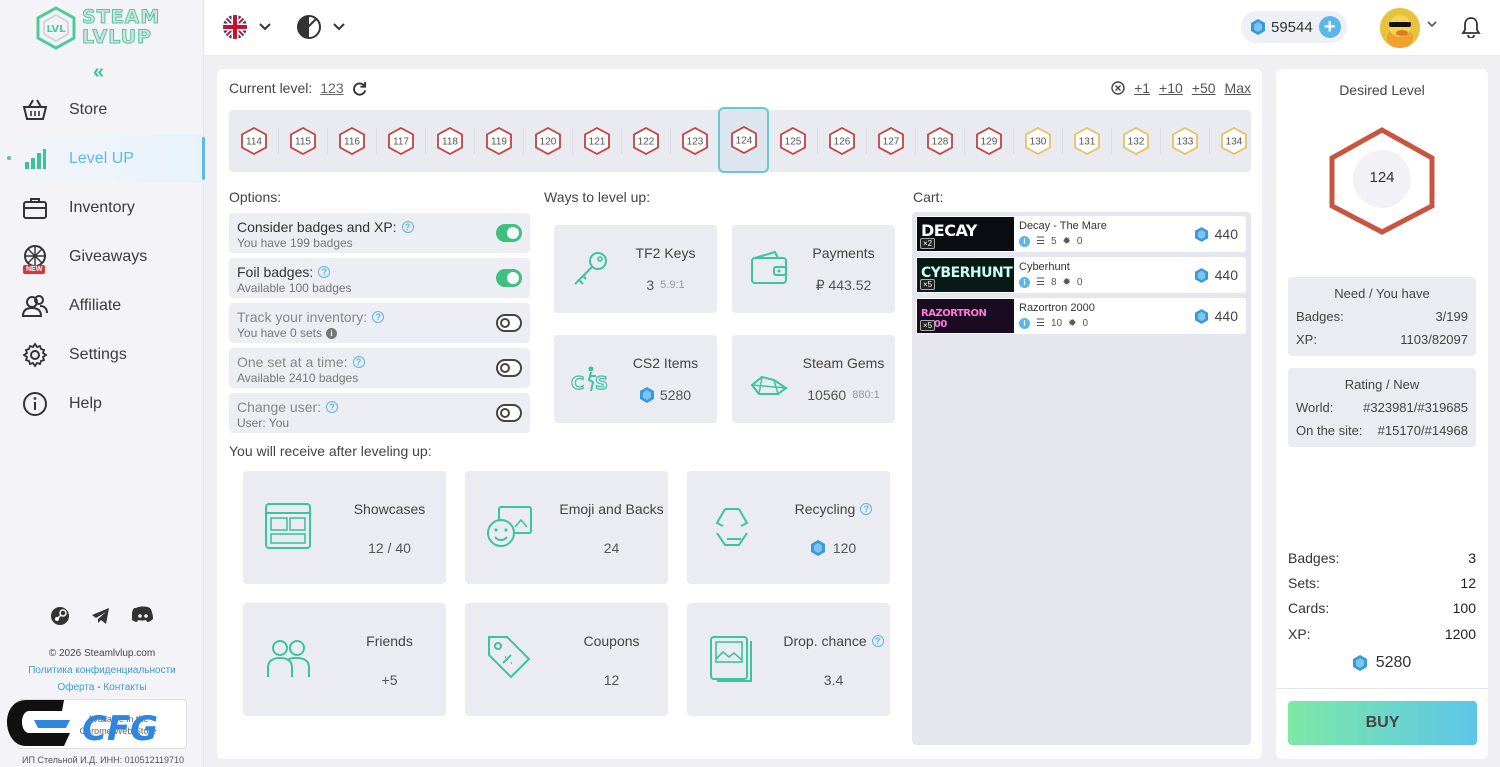 The height and width of the screenshot is (767, 1500). I want to click on level-hex: 116, so click(352, 141).